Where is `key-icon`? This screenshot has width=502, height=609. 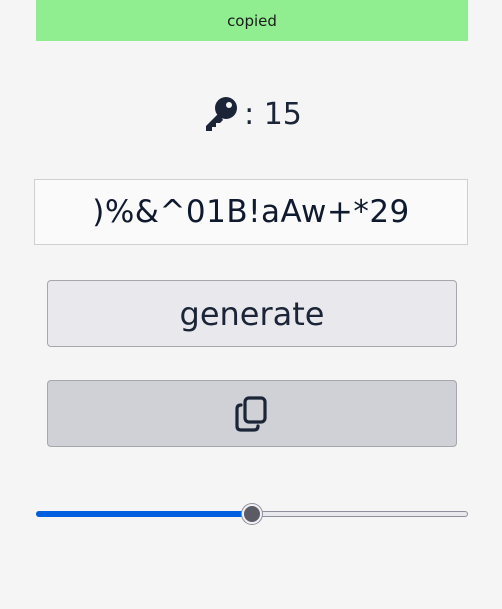
key-icon is located at coordinates (222, 114).